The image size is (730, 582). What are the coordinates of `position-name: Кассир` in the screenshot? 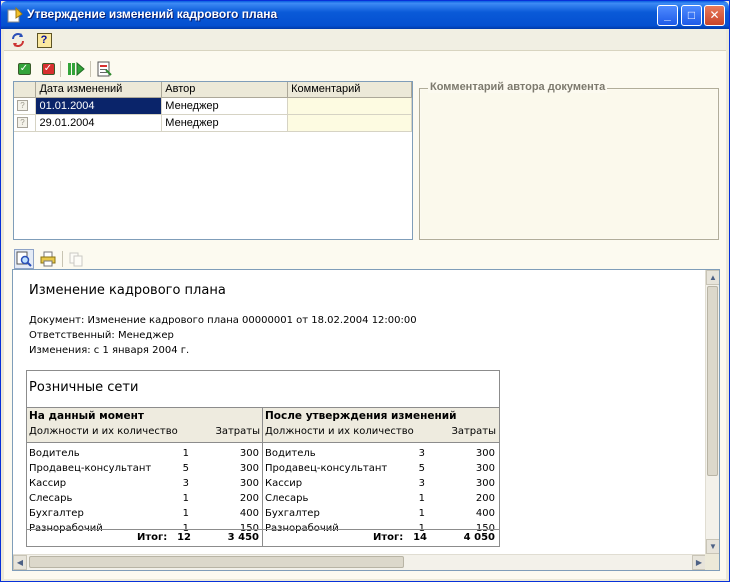 It's located at (48, 483).